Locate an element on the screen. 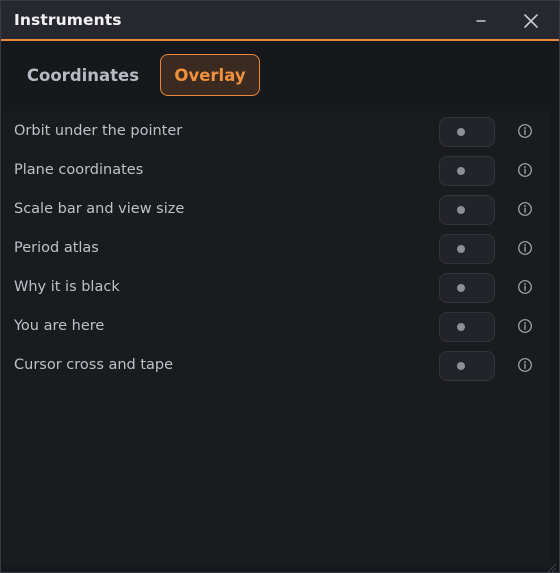  resize-grip-icon is located at coordinates (552, 567).